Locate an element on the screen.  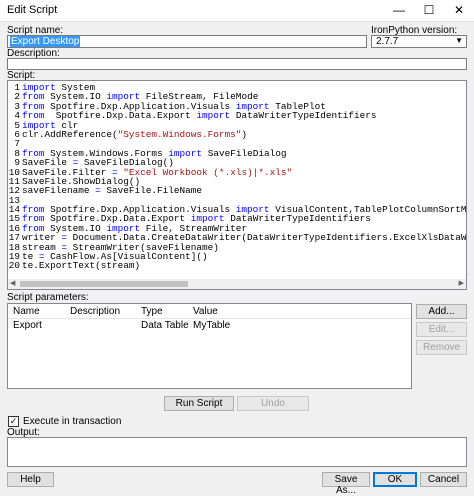
code-keyword: import is located at coordinates (213, 116).